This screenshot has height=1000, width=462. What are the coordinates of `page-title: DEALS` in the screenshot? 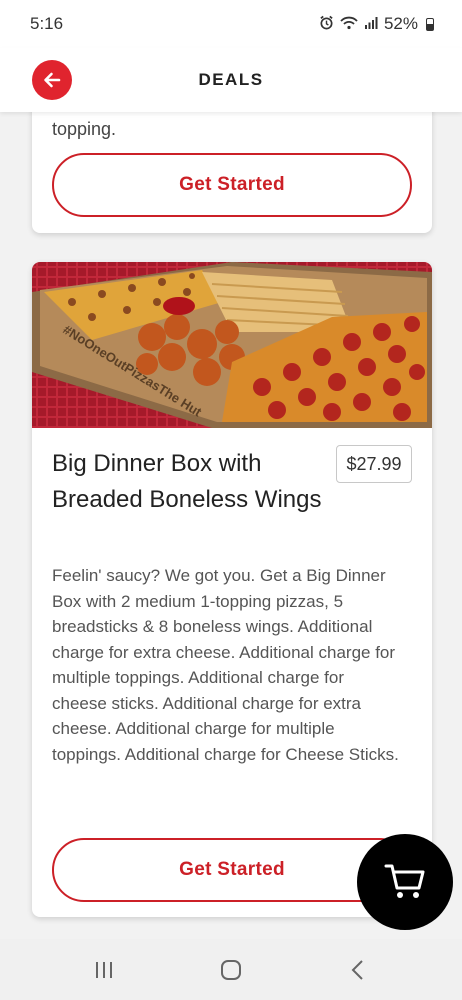 It's located at (231, 79).